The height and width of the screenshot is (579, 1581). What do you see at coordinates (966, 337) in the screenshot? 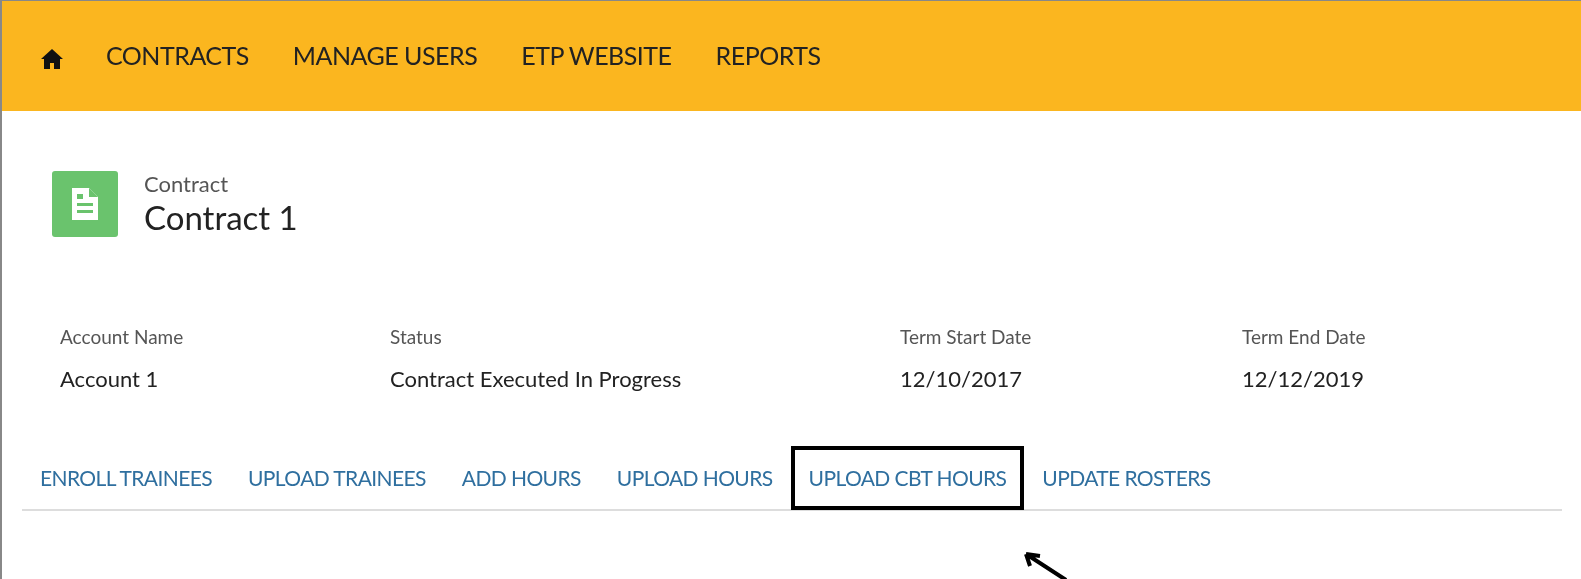
I see `field-label: Term Start Date` at bounding box center [966, 337].